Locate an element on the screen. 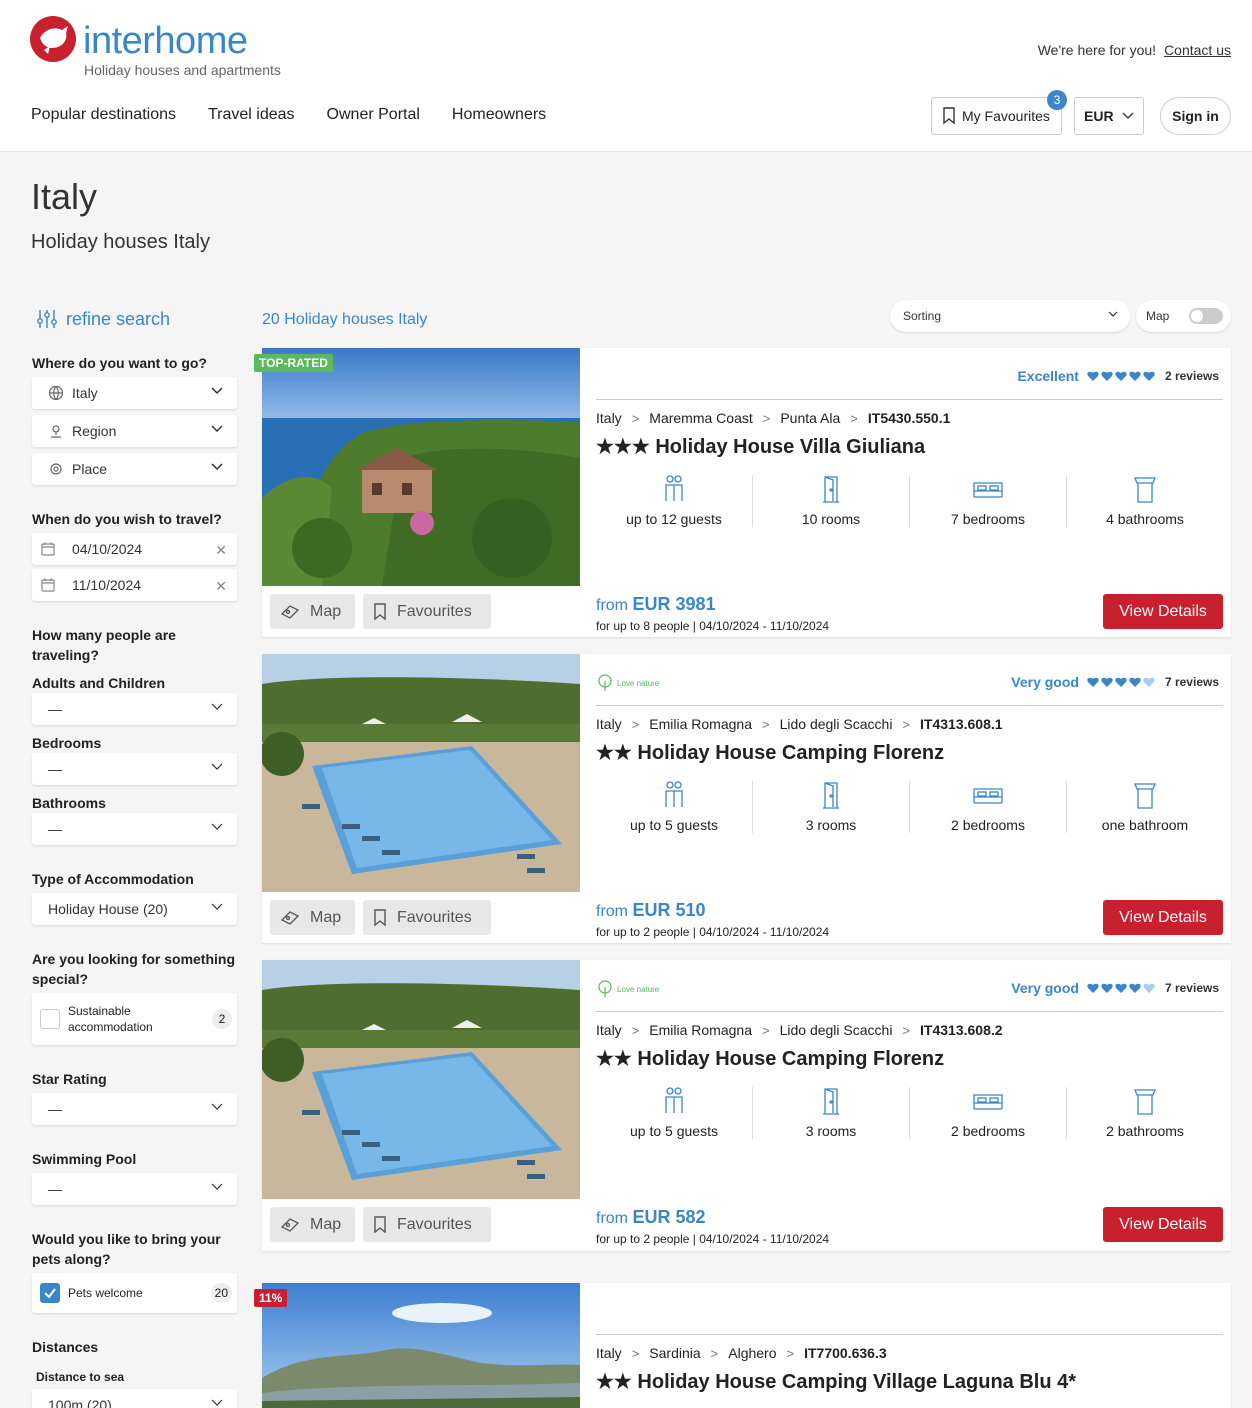 Image resolution: width=1252 pixels, height=1408 pixels. love-nature-label: Love nature is located at coordinates (638, 683).